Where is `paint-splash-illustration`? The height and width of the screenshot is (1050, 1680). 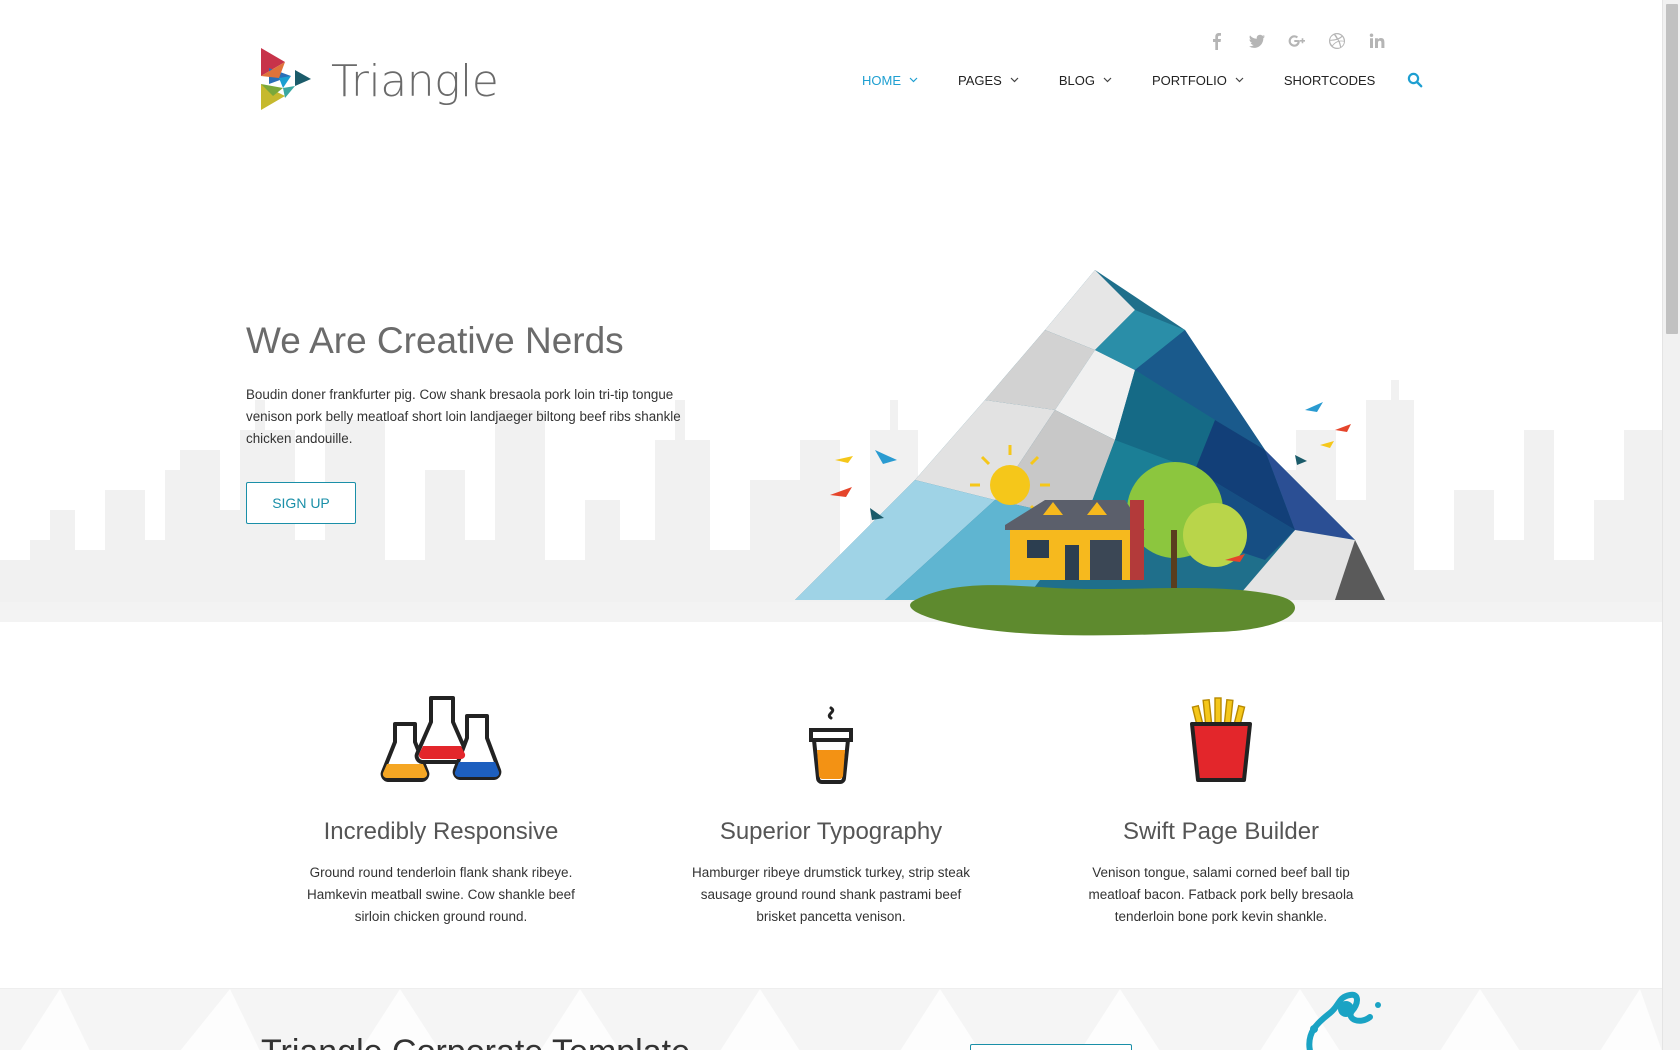
paint-splash-illustration is located at coordinates (1343, 1020).